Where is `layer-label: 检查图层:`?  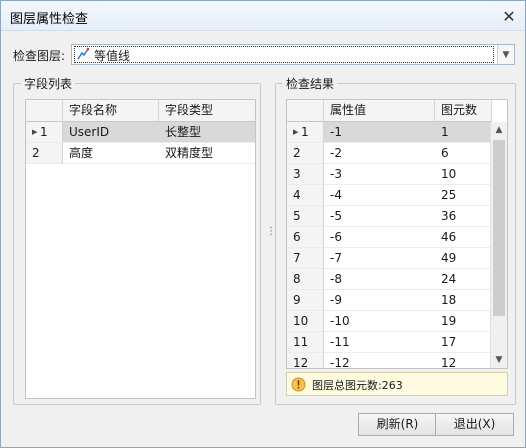 layer-label: 检查图层: is located at coordinates (39, 56).